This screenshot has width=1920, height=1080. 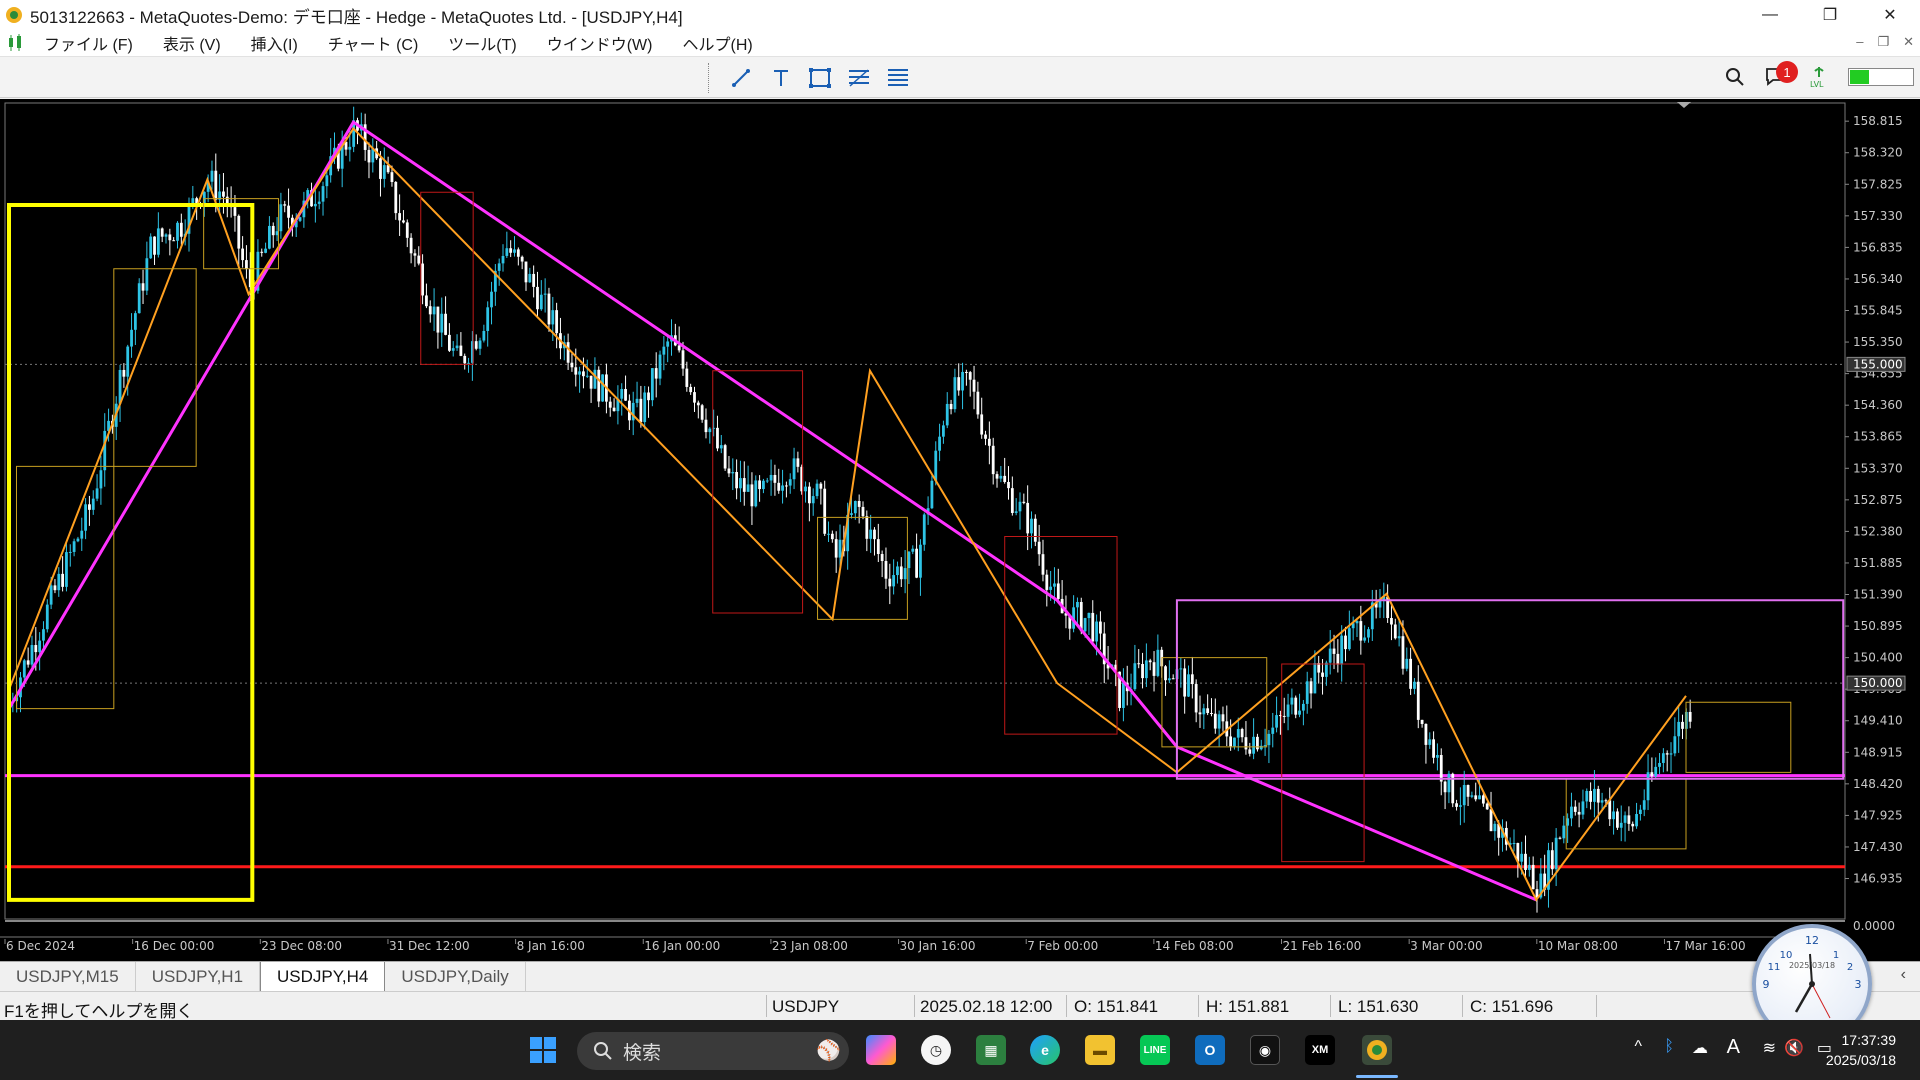 What do you see at coordinates (1850, 967) in the screenshot?
I see `svg-text: 2` at bounding box center [1850, 967].